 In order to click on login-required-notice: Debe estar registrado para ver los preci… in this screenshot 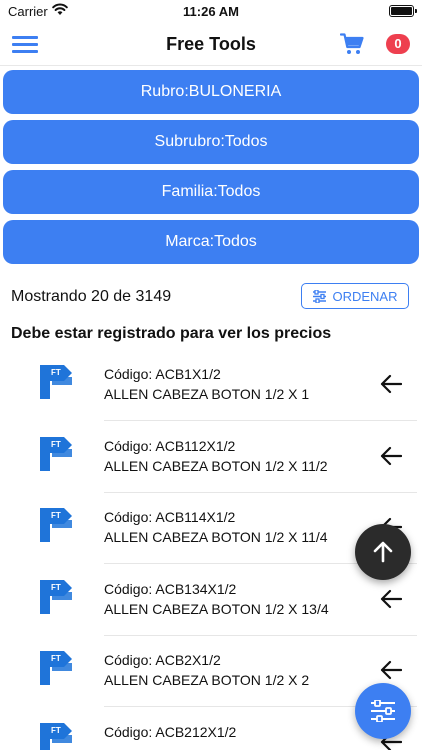, I will do `click(171, 333)`.